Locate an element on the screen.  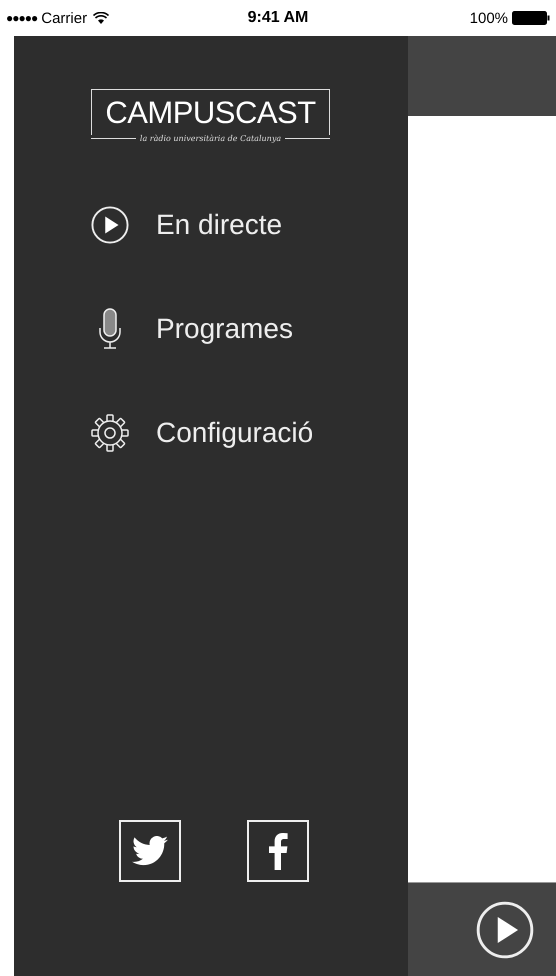
gear-icon is located at coordinates (110, 433).